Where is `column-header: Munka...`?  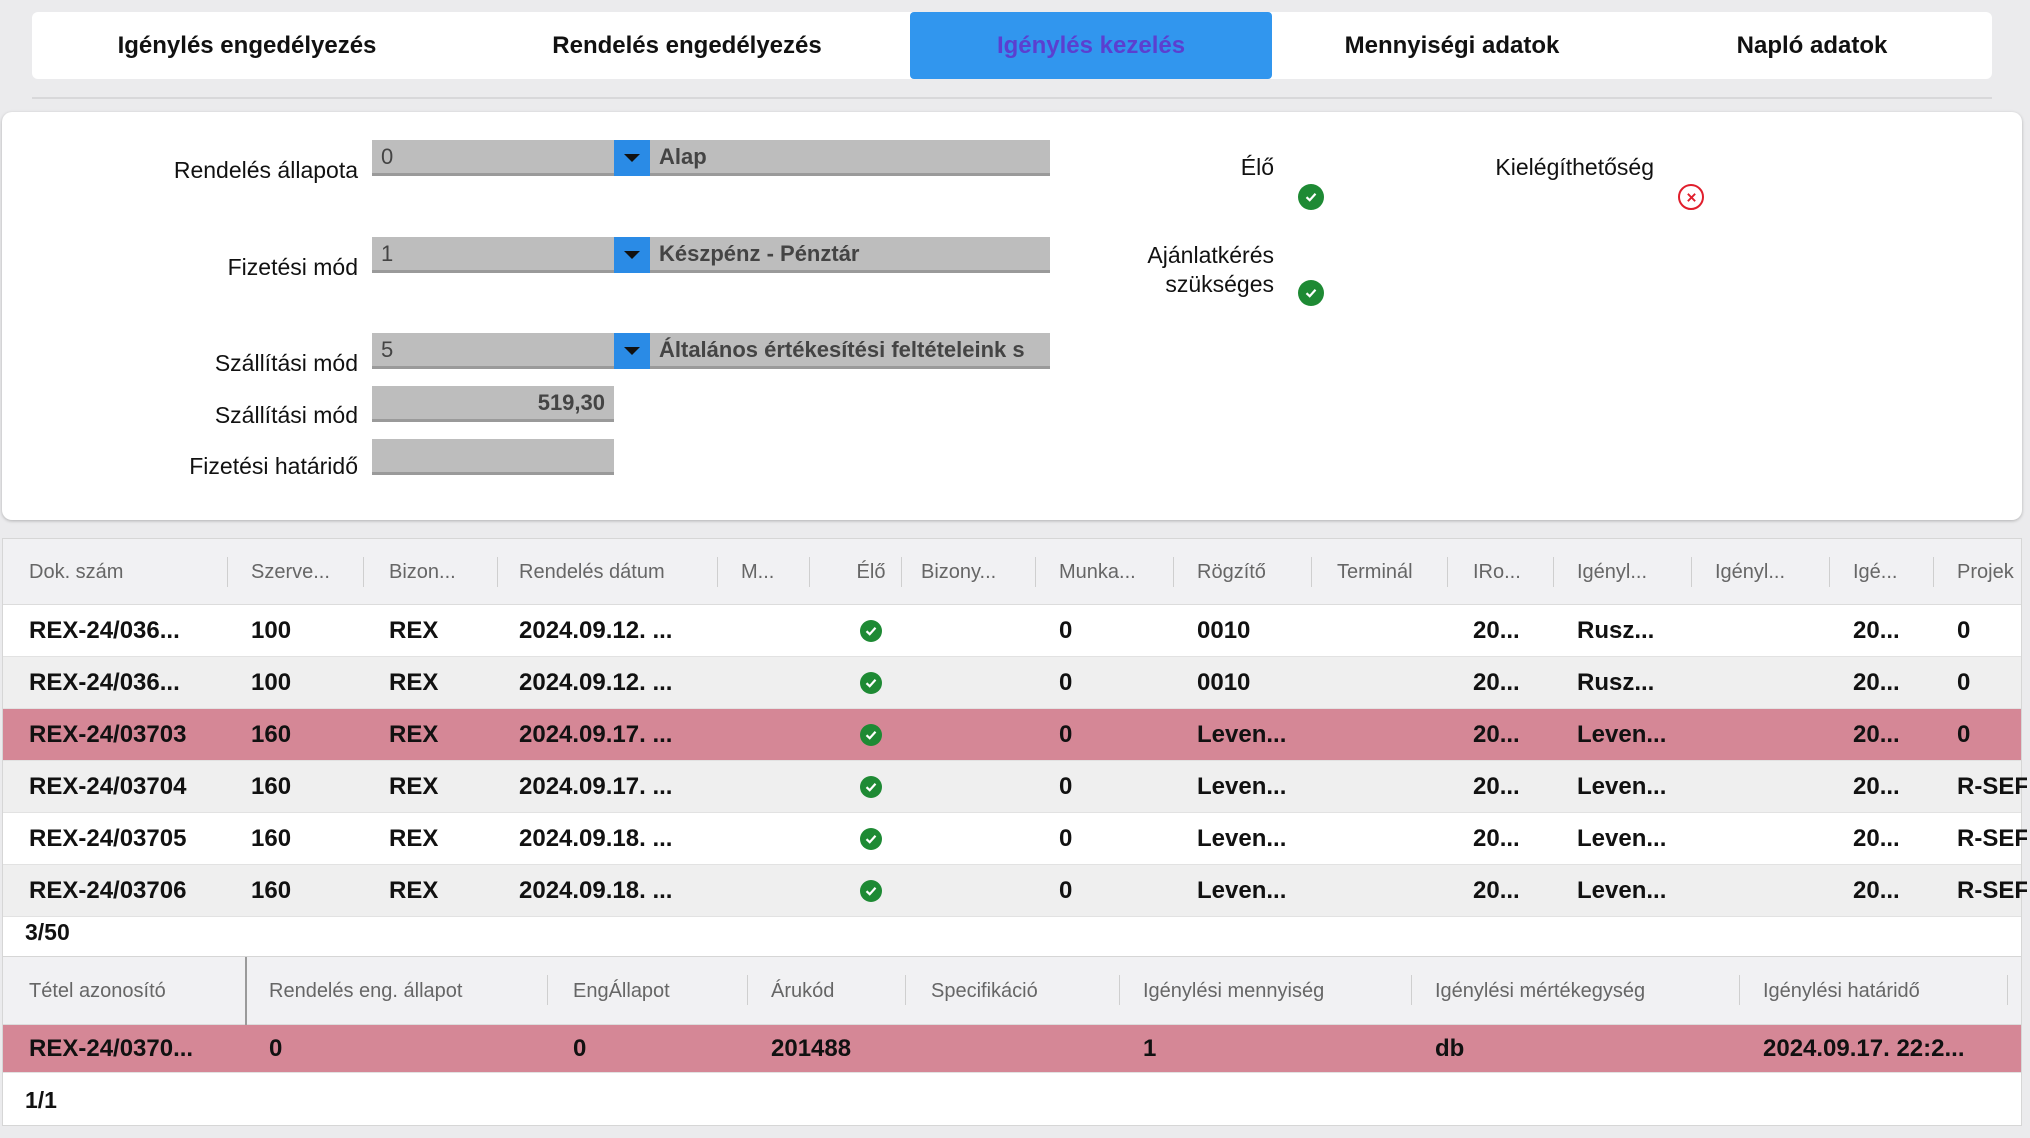 column-header: Munka... is located at coordinates (1109, 572).